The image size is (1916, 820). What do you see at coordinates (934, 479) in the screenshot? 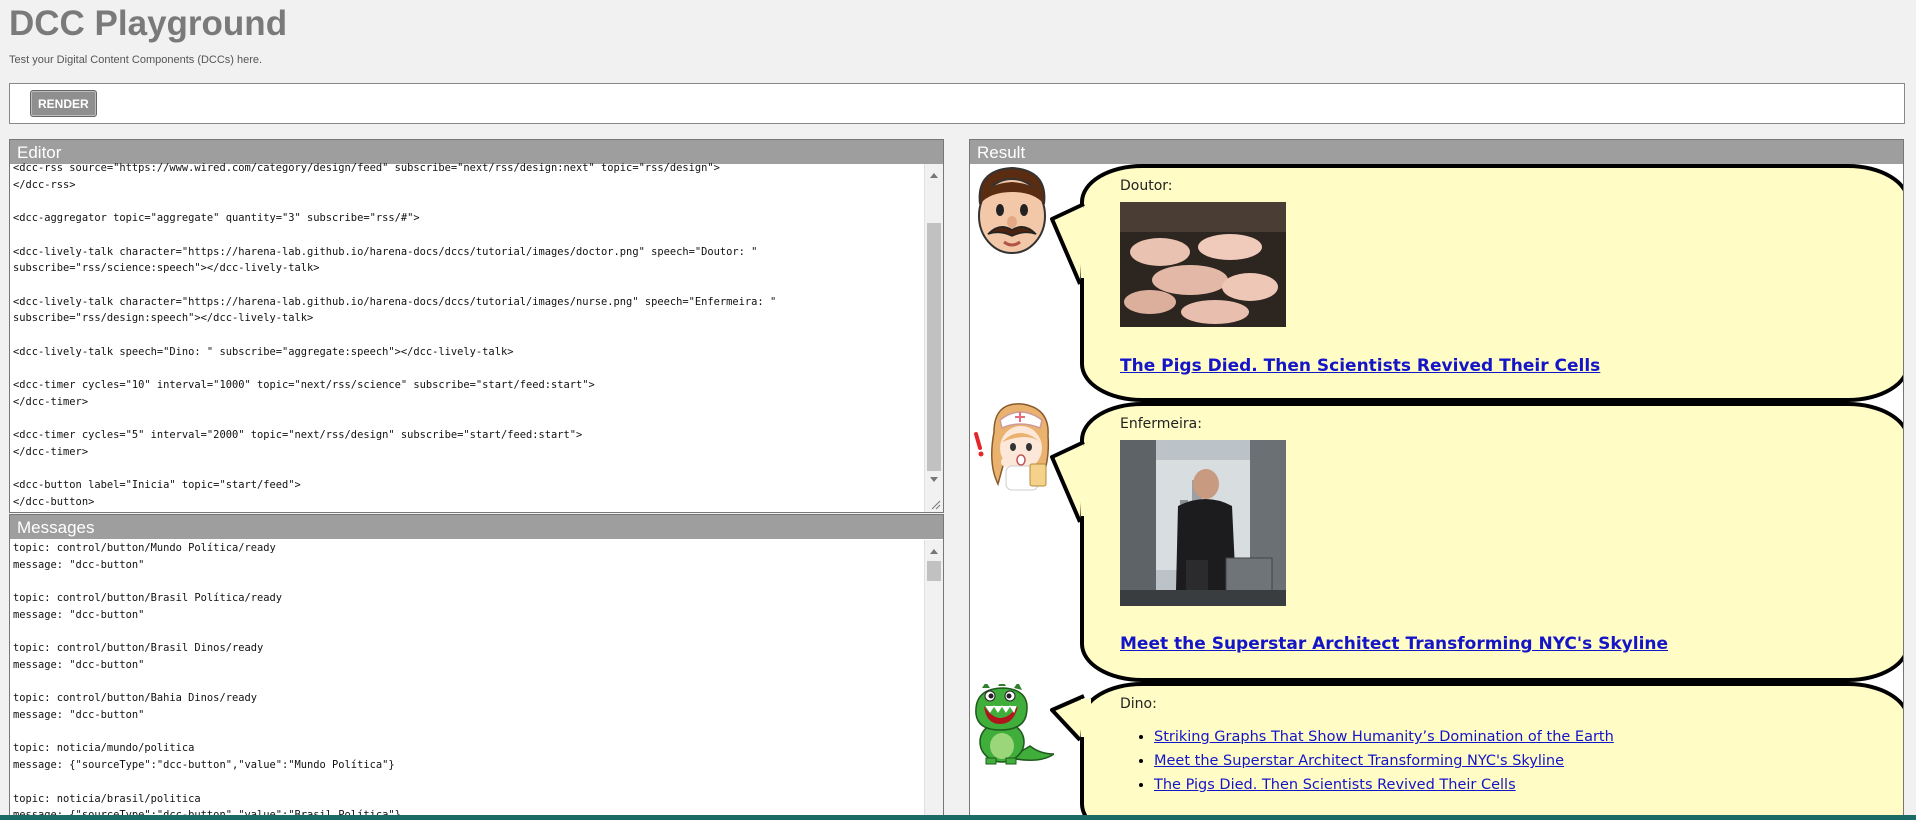
I see `scroll-down-icon` at bounding box center [934, 479].